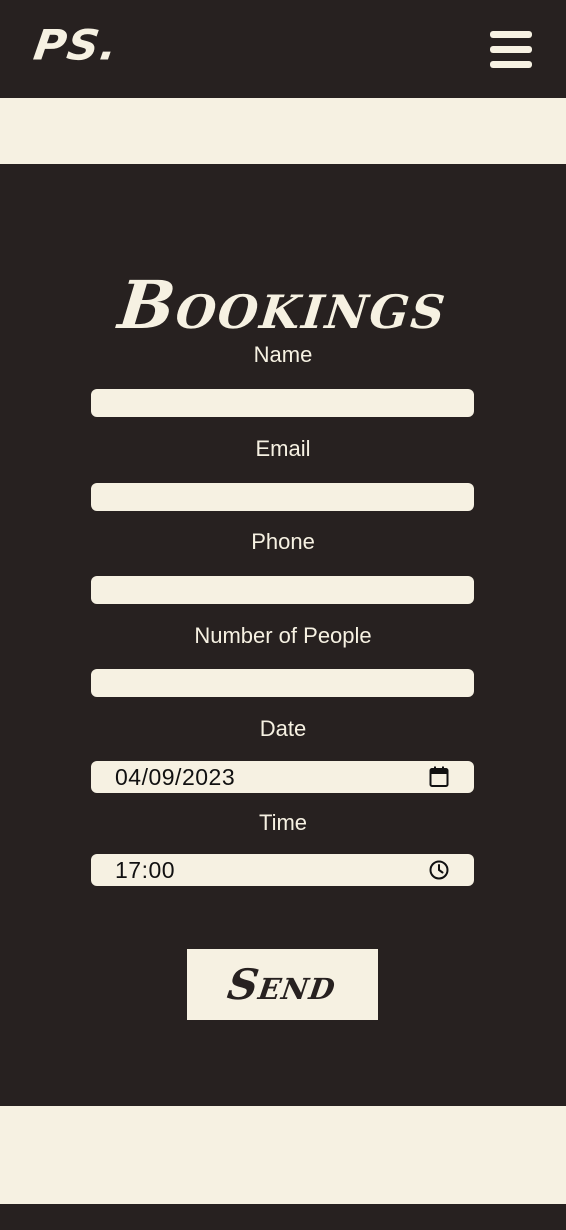  I want to click on menu-bar-middle, so click(511, 49).